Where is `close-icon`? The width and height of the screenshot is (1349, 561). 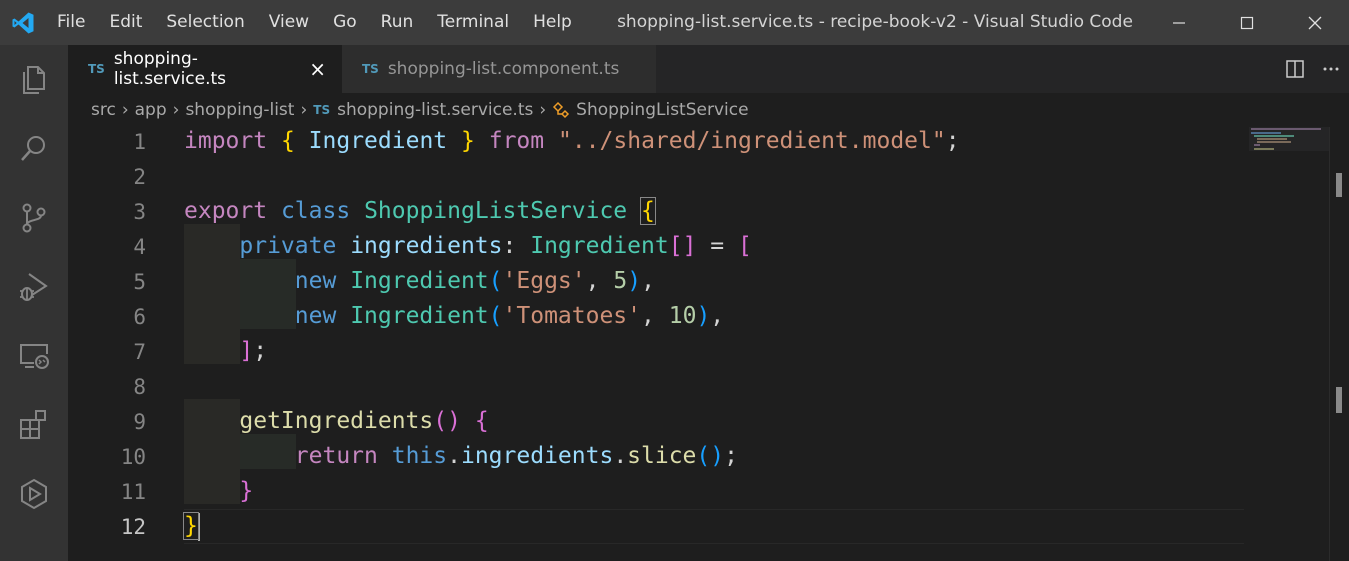 close-icon is located at coordinates (1315, 22).